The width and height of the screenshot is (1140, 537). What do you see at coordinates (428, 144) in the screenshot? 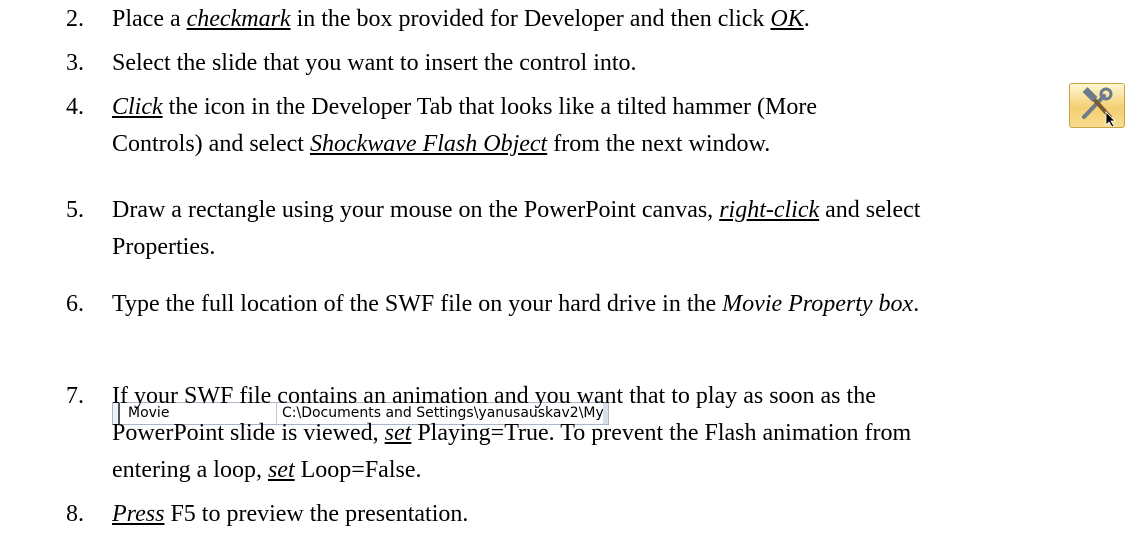
I see `emphasis-shockwave-flash-object: Shockwave Flash Object` at bounding box center [428, 144].